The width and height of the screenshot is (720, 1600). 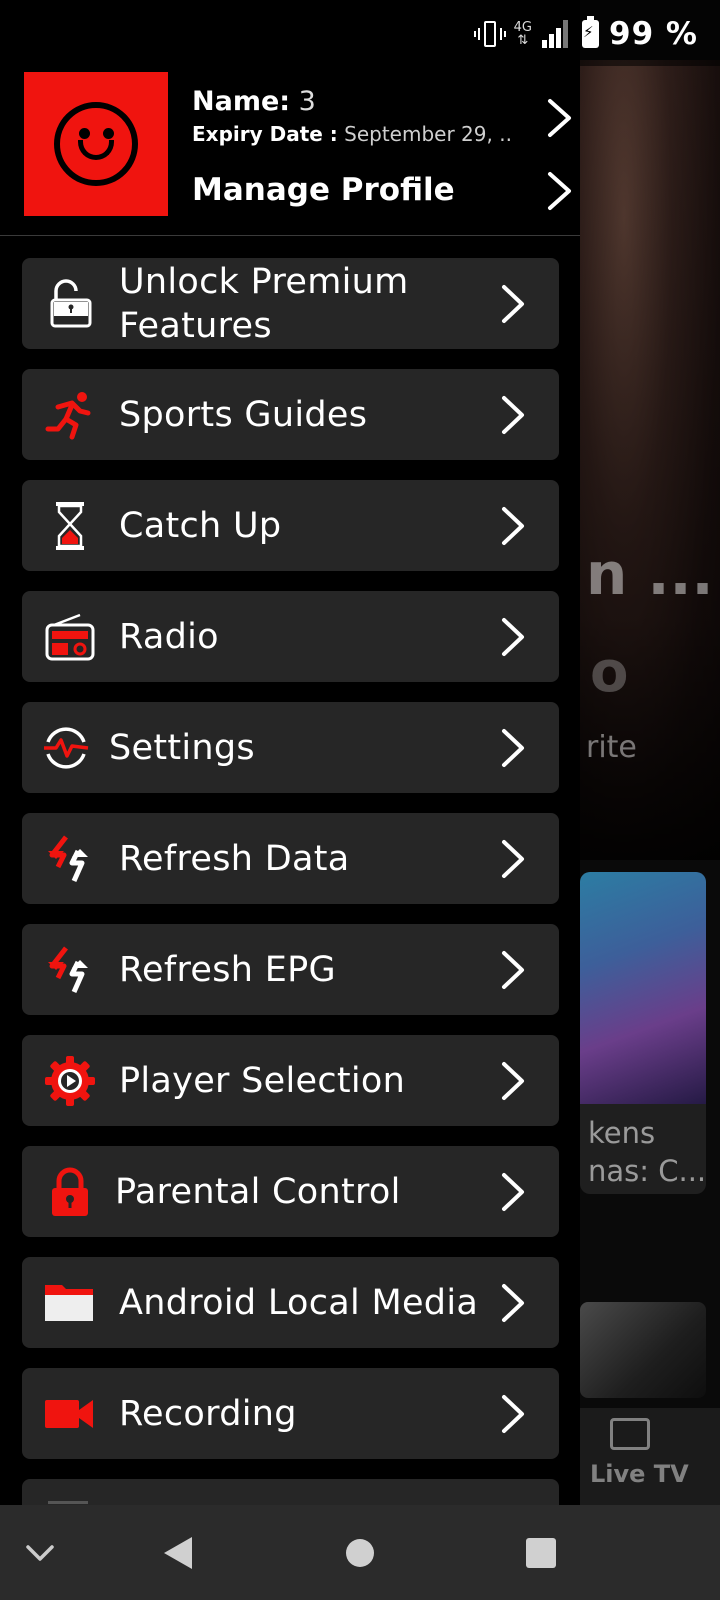 What do you see at coordinates (639, 1474) in the screenshot?
I see `live-tv-tab: Live TV` at bounding box center [639, 1474].